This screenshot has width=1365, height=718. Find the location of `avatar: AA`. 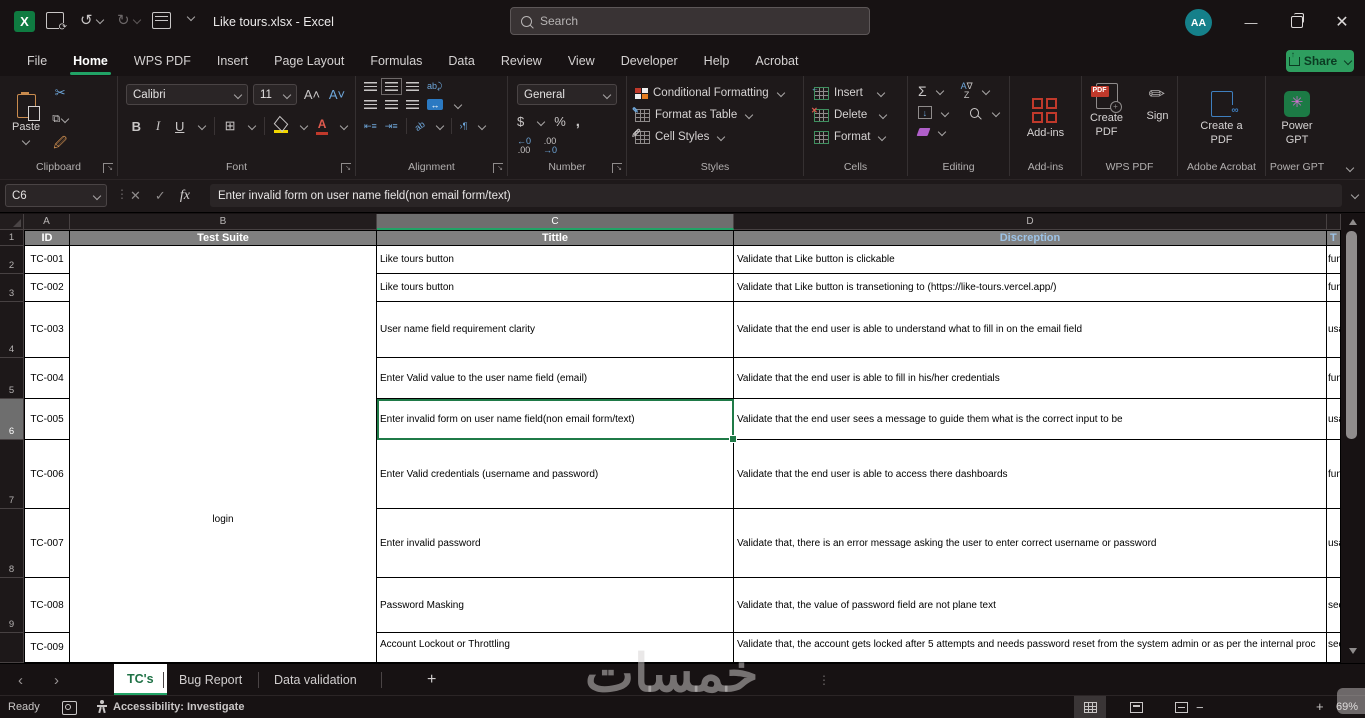

avatar: AA is located at coordinates (1198, 22).